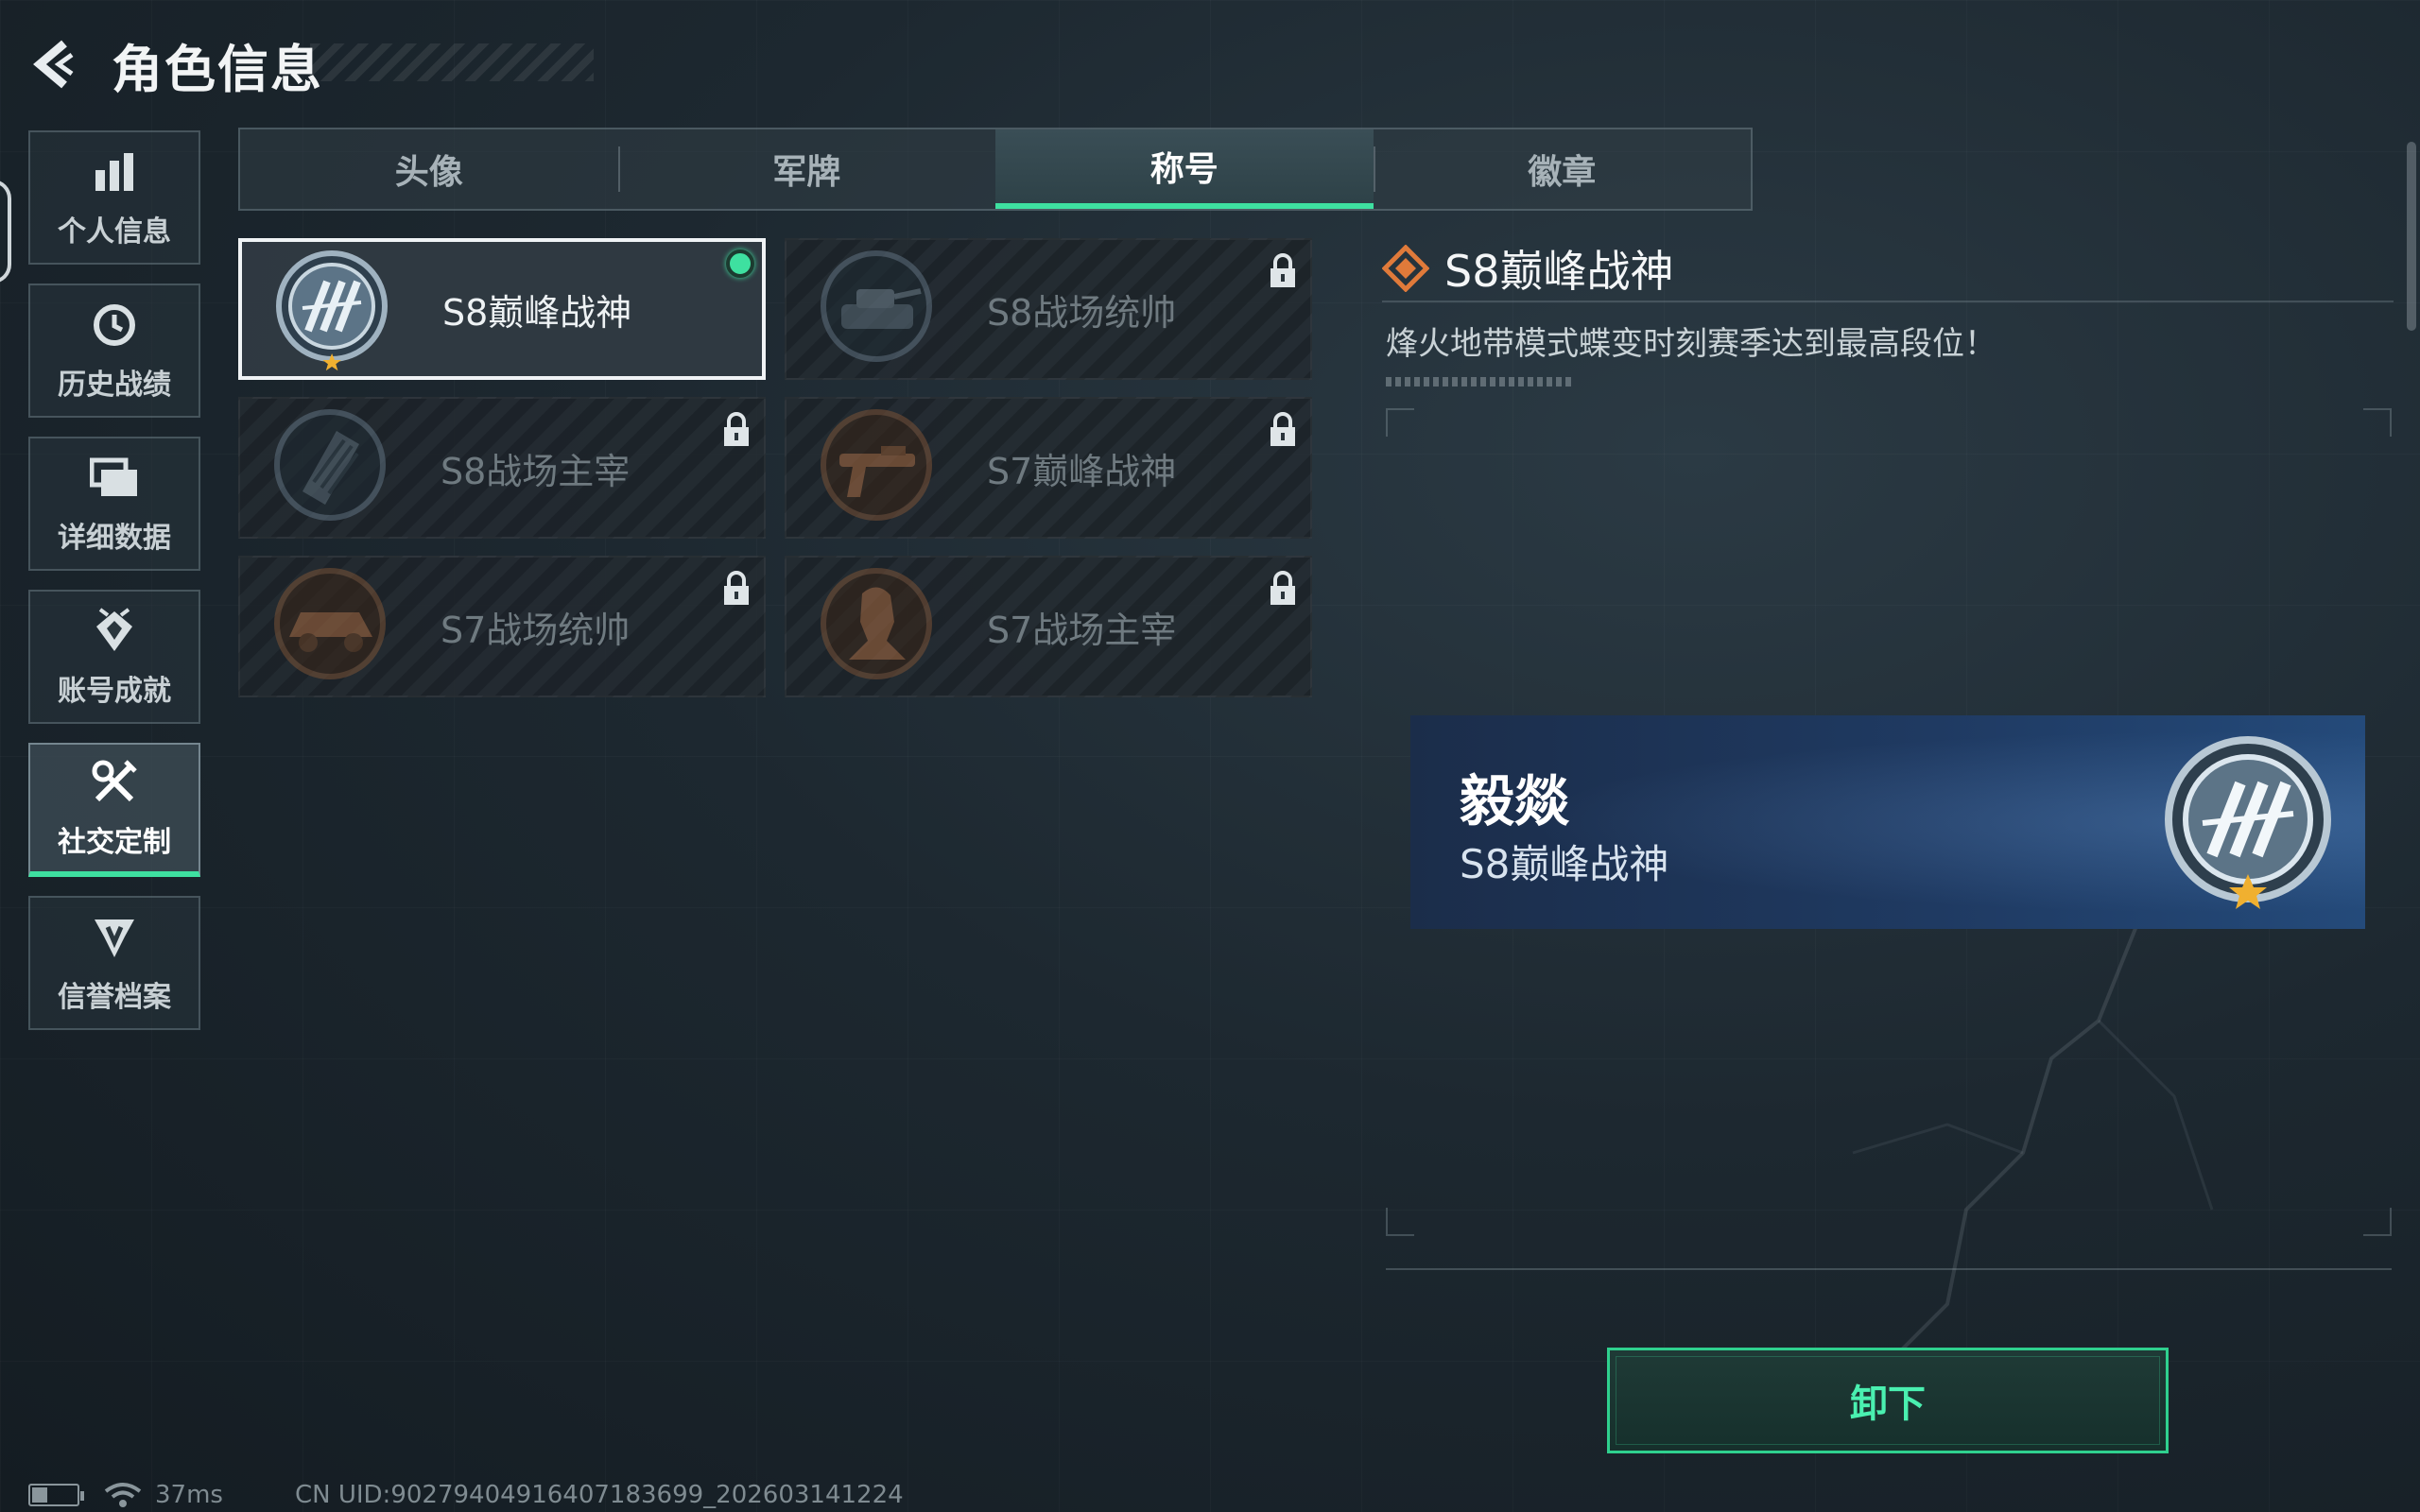 The width and height of the screenshot is (2420, 1512). I want to click on title-card-s8-peak: S8巅峰战神, so click(502, 309).